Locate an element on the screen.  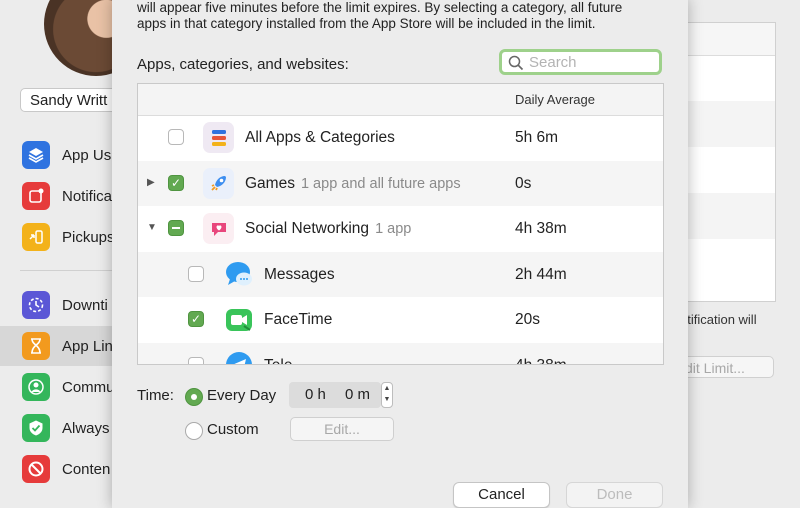
table-row: ▶ ✓ Games 1 app and all future apps 0s is located at coordinates (400, 183).